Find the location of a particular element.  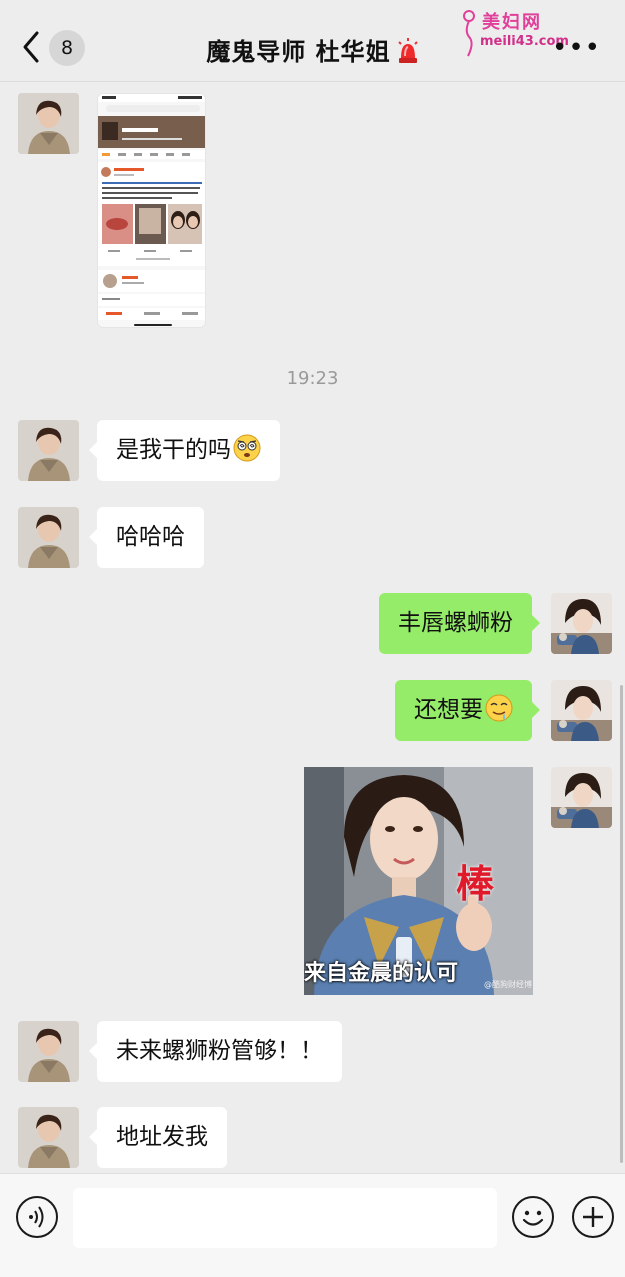

emoji-icon is located at coordinates (533, 1218).